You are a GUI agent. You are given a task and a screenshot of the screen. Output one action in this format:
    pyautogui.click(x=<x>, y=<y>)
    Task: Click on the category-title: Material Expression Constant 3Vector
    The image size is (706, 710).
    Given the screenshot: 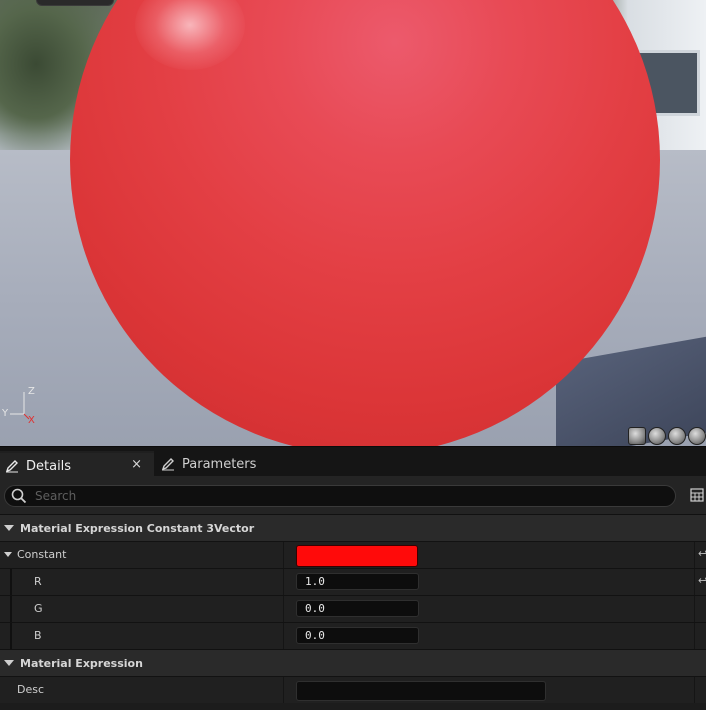 What is the action you would take?
    pyautogui.click(x=137, y=528)
    